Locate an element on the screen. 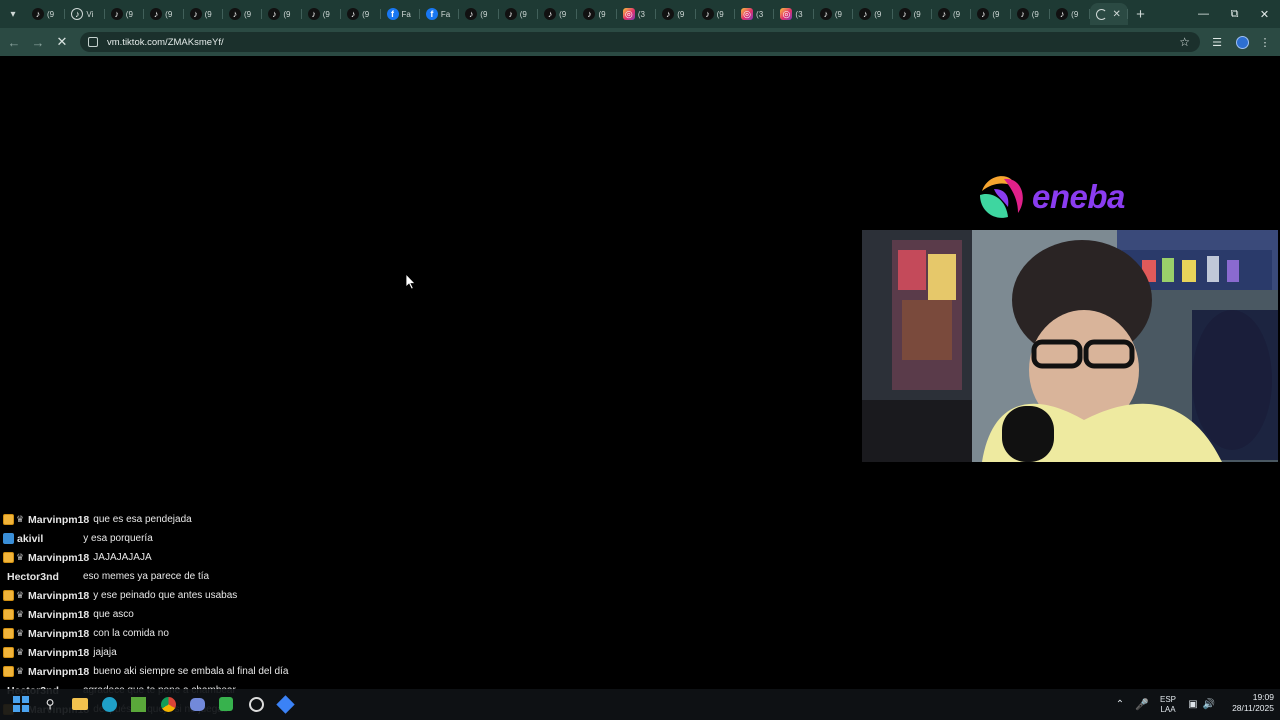 Image resolution: width=1280 pixels, height=720 pixels. chat-text: que asco is located at coordinates (113, 614).